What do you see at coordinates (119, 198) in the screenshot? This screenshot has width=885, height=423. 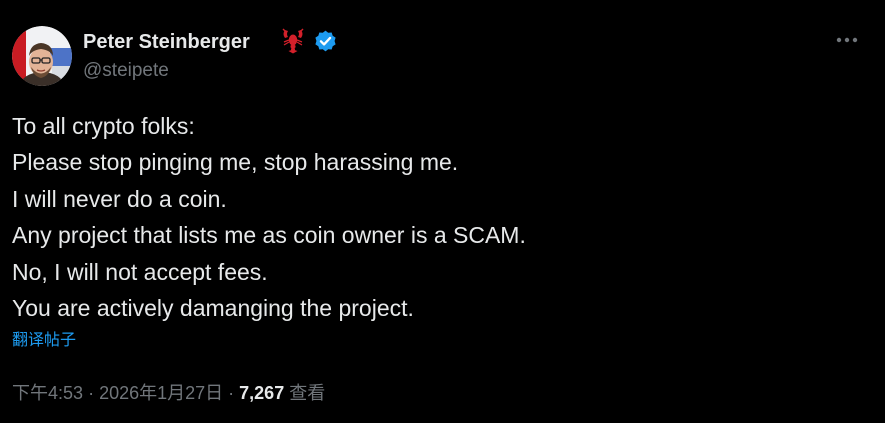 I see `tweet-text-line: I will never do a coin.` at bounding box center [119, 198].